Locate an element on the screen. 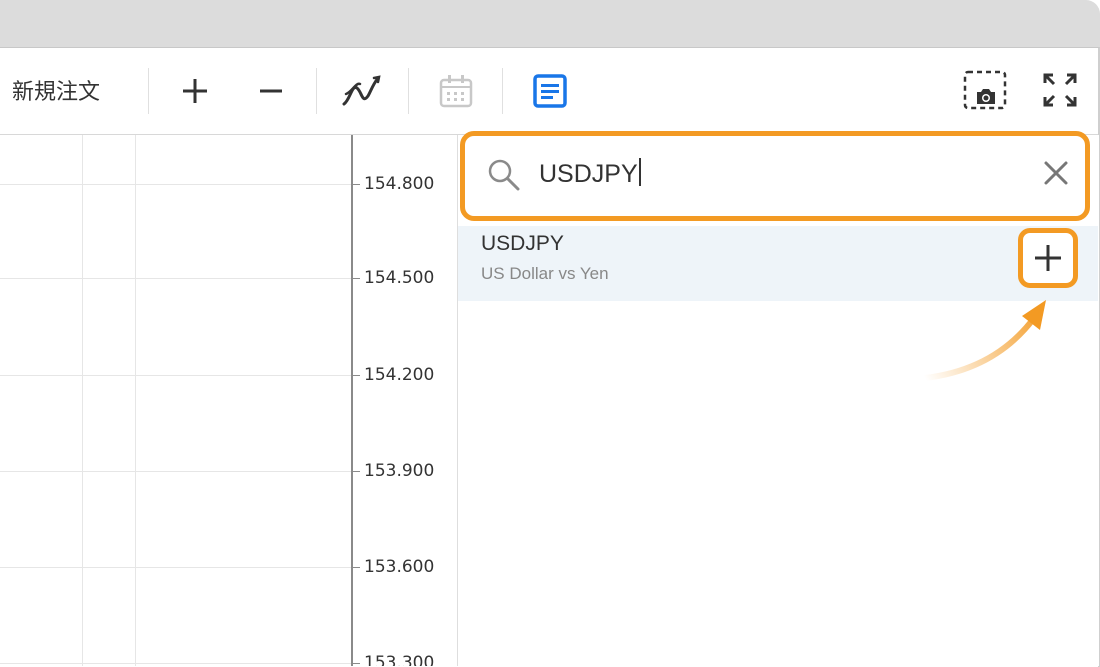 The image size is (1100, 667). fullscreen-icon is located at coordinates (1060, 90).